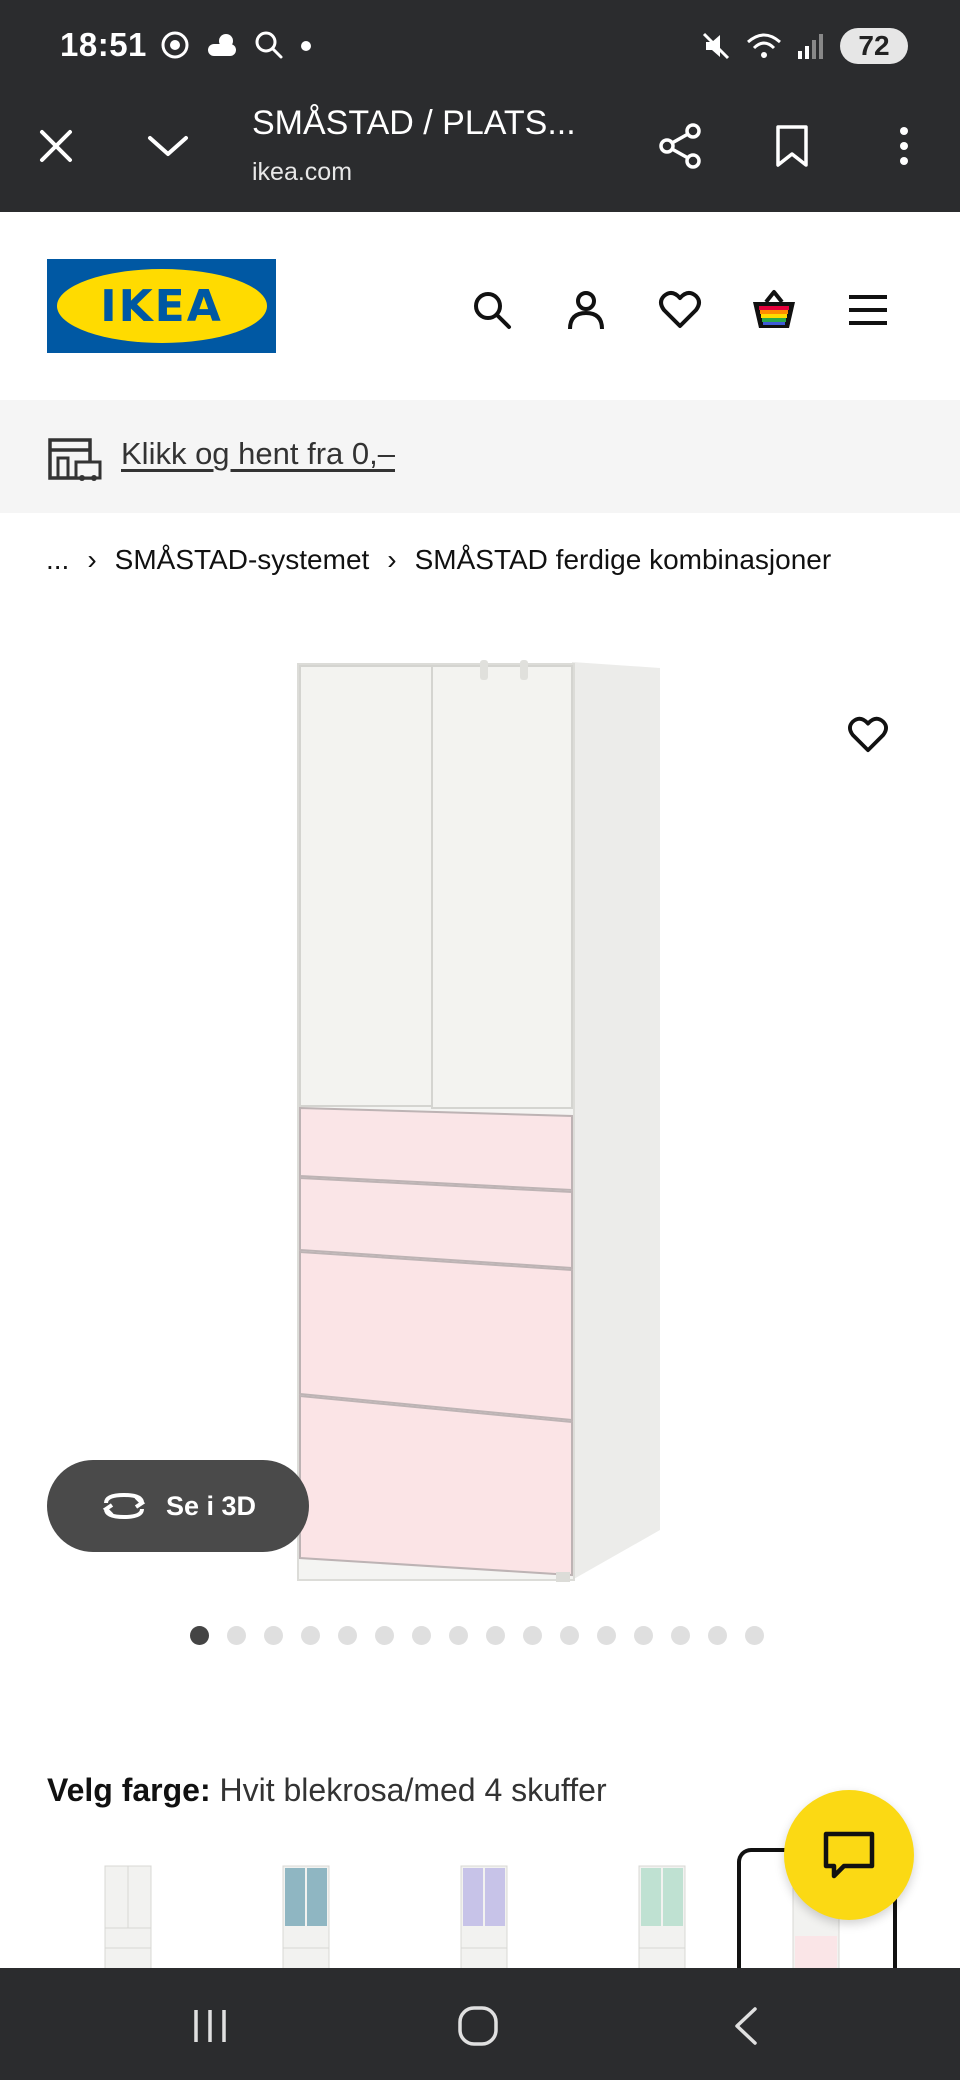 This screenshot has width=960, height=2080. I want to click on menu-button, so click(868, 310).